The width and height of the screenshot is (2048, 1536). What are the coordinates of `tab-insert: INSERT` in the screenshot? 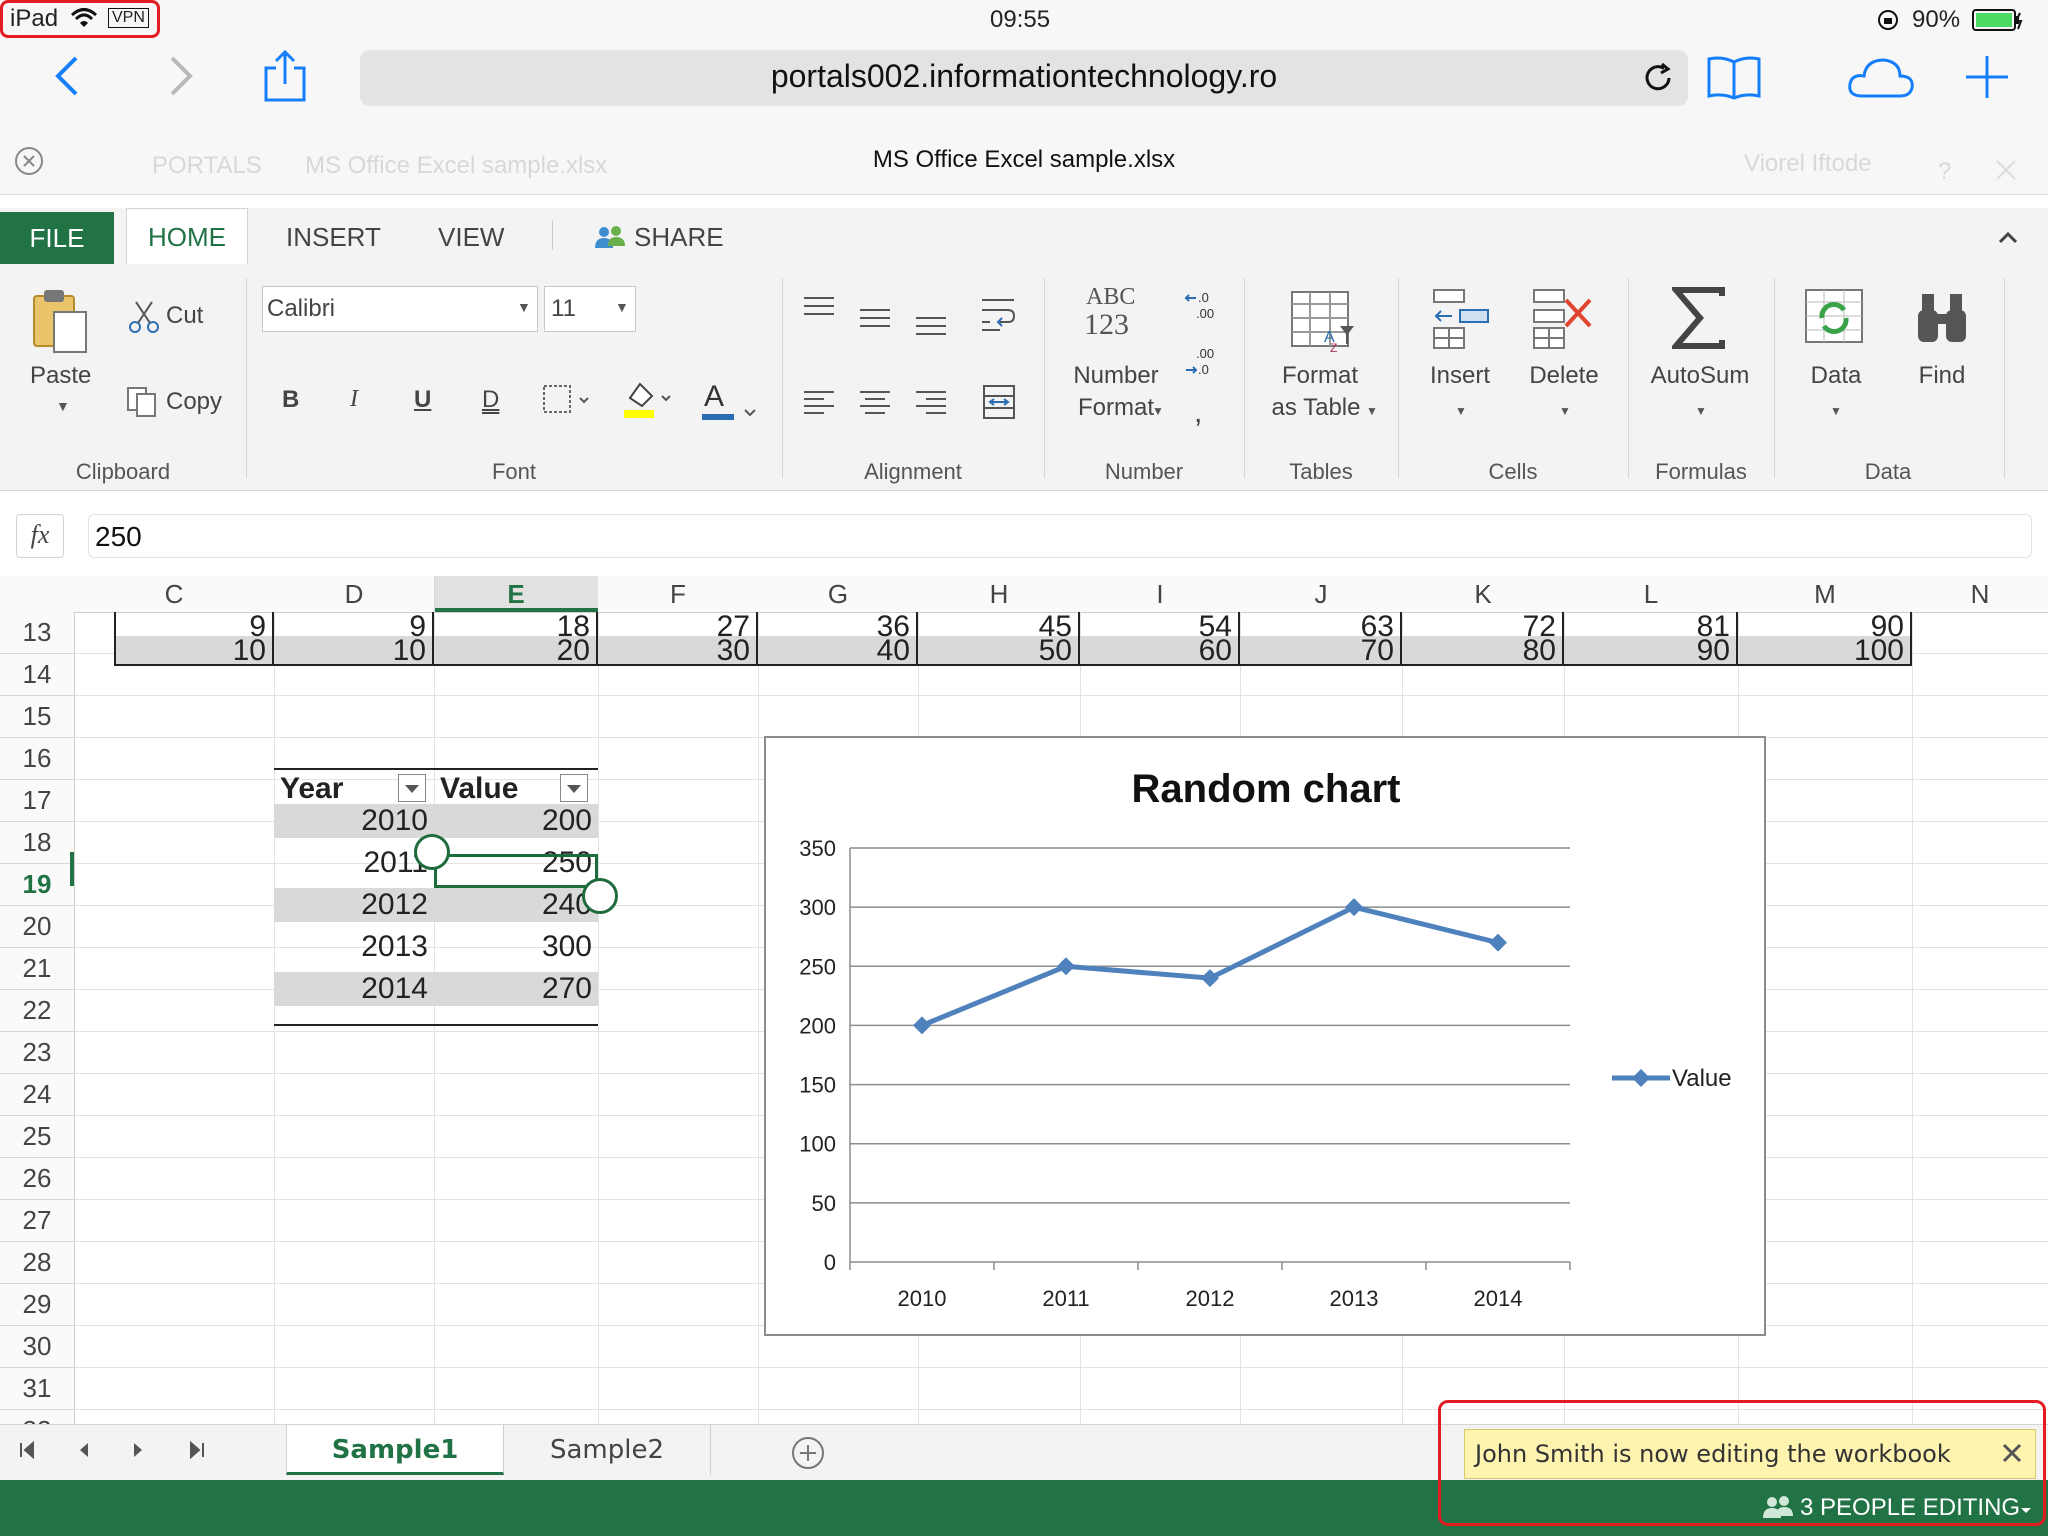 It's located at (333, 237).